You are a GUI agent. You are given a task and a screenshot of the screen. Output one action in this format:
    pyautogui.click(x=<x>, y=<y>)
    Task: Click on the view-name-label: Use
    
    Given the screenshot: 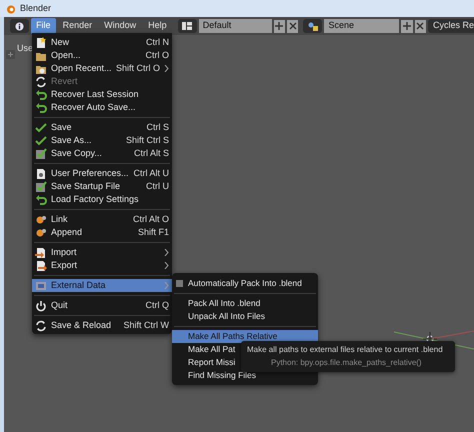 What is the action you would take?
    pyautogui.click(x=25, y=48)
    